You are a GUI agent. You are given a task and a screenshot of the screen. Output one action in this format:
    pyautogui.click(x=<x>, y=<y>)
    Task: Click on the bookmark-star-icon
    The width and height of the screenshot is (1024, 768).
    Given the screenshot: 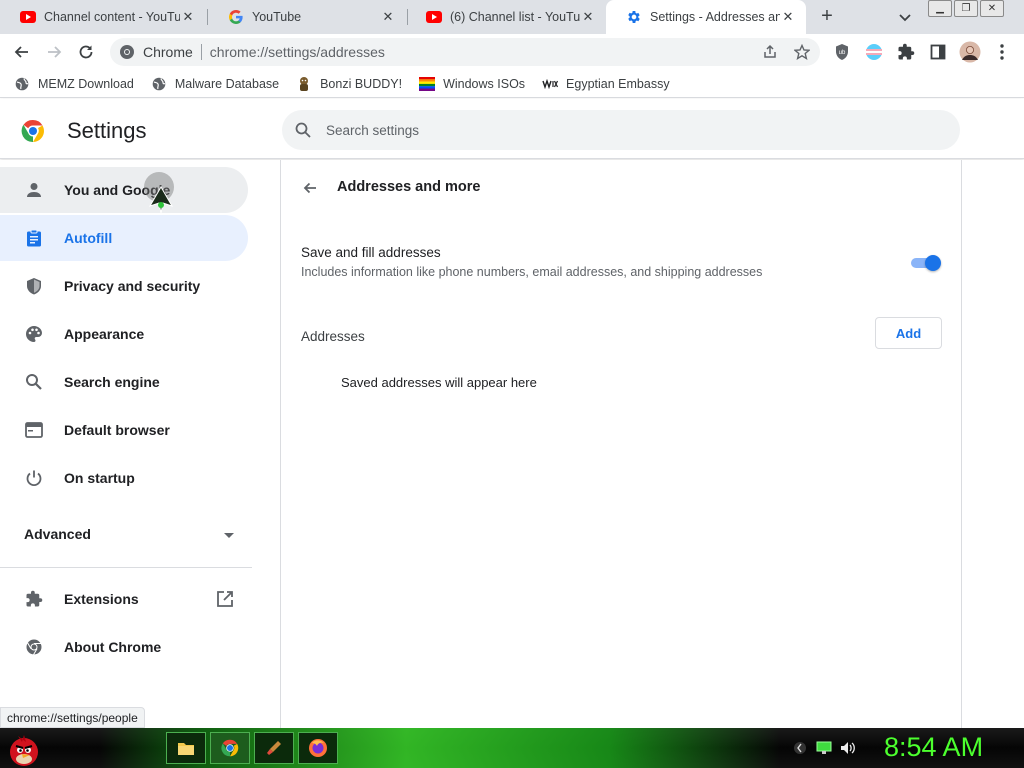 What is the action you would take?
    pyautogui.click(x=802, y=51)
    